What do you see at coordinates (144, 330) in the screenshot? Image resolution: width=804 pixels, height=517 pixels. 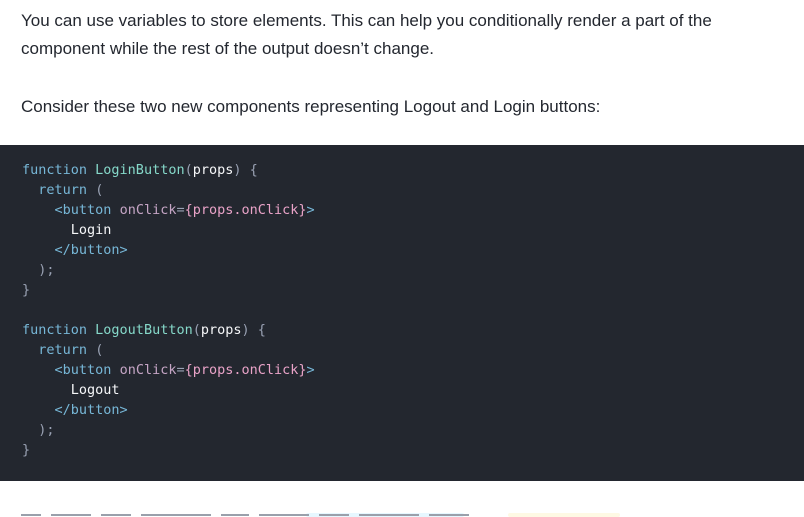 I see `code-line-9: function LogoutButton(props) {` at bounding box center [144, 330].